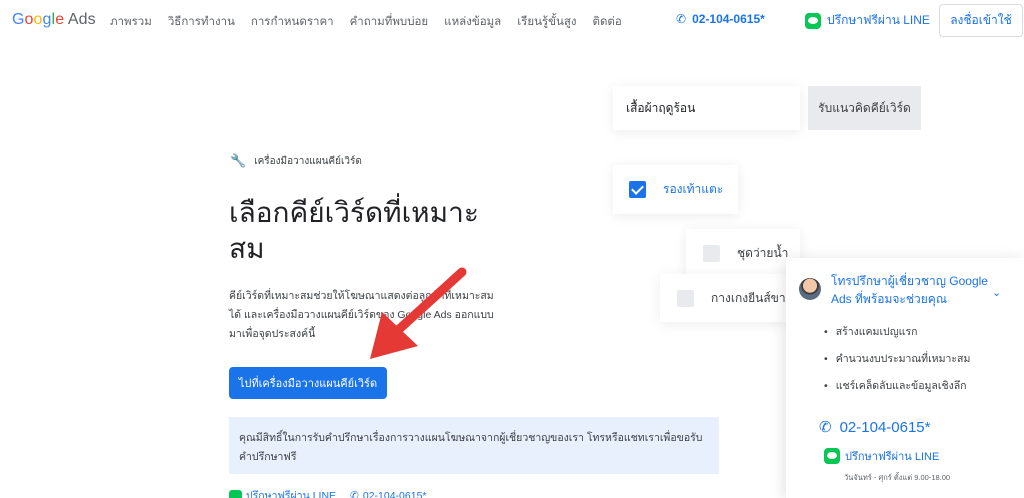 This screenshot has width=1024, height=498. Describe the element at coordinates (472, 22) in the screenshot. I see `nav-item-resources: แหล่งข้อมูล` at that location.